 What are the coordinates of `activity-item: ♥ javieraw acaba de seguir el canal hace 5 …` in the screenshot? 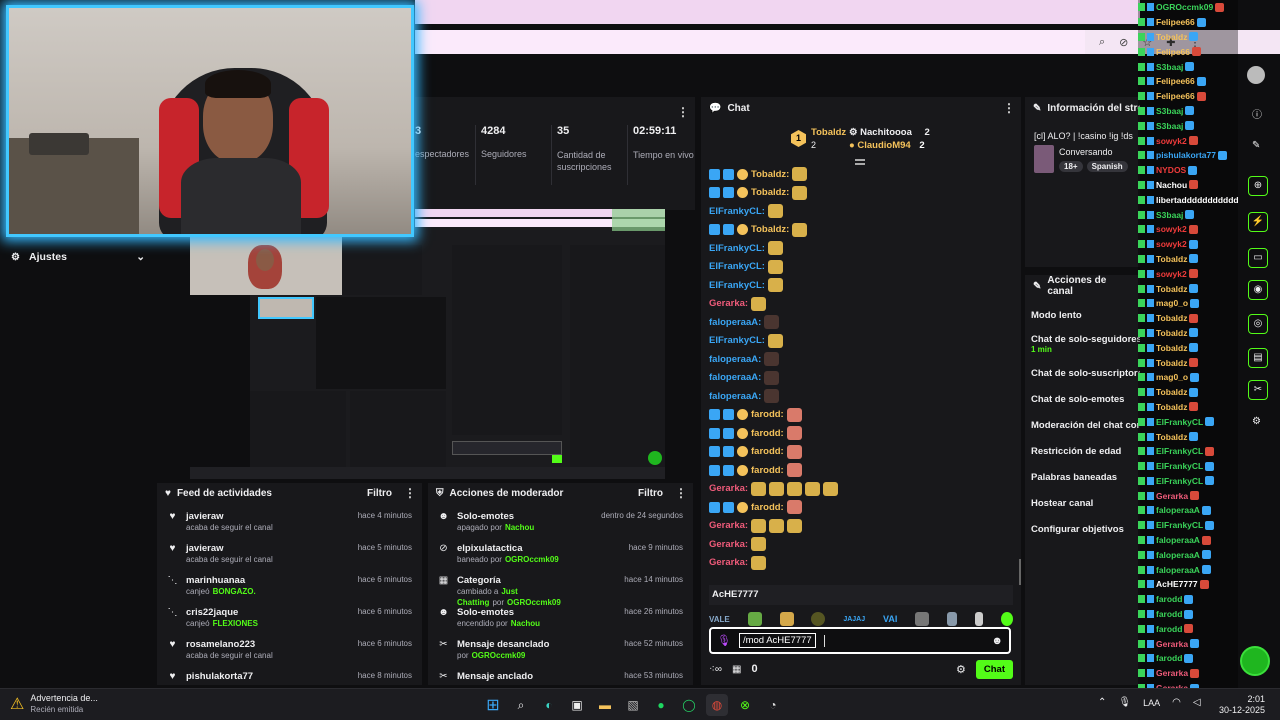 It's located at (289, 553).